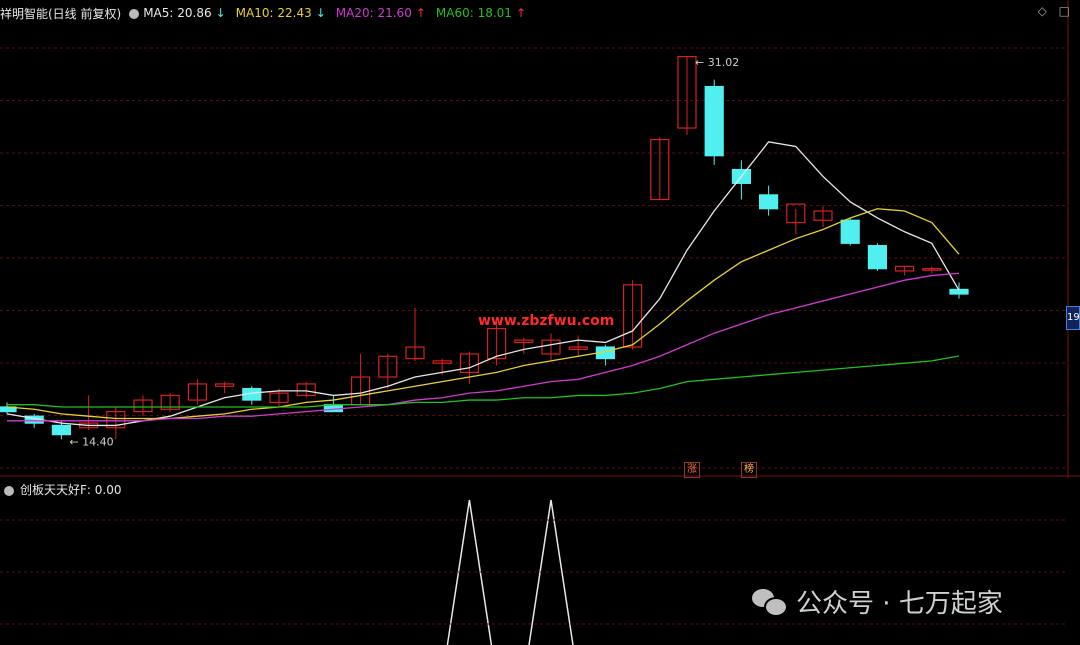  Describe the element at coordinates (104, 489) in the screenshot. I see `sub-indicator-value: : 0.00` at that location.